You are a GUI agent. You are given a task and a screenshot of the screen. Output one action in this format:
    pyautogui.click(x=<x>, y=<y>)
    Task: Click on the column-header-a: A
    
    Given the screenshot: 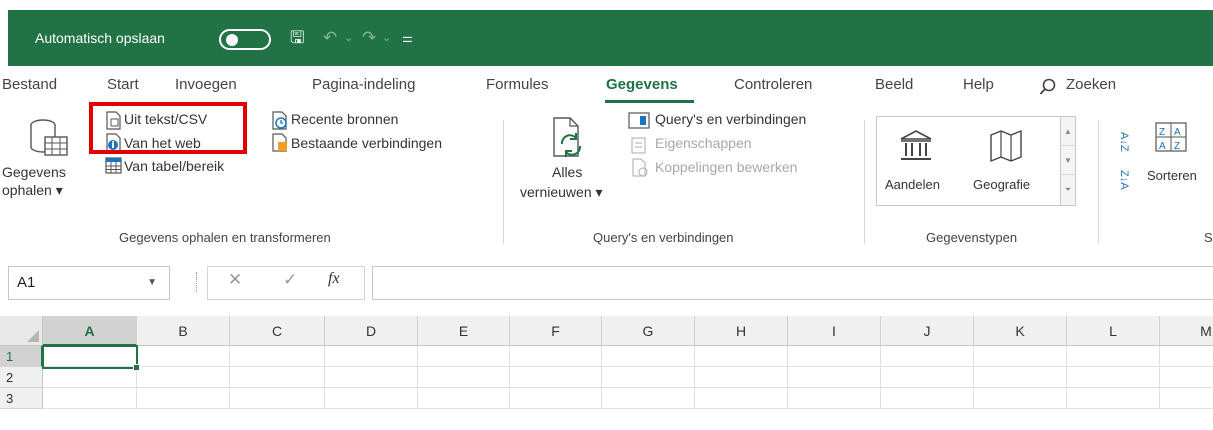 What is the action you would take?
    pyautogui.click(x=90, y=331)
    